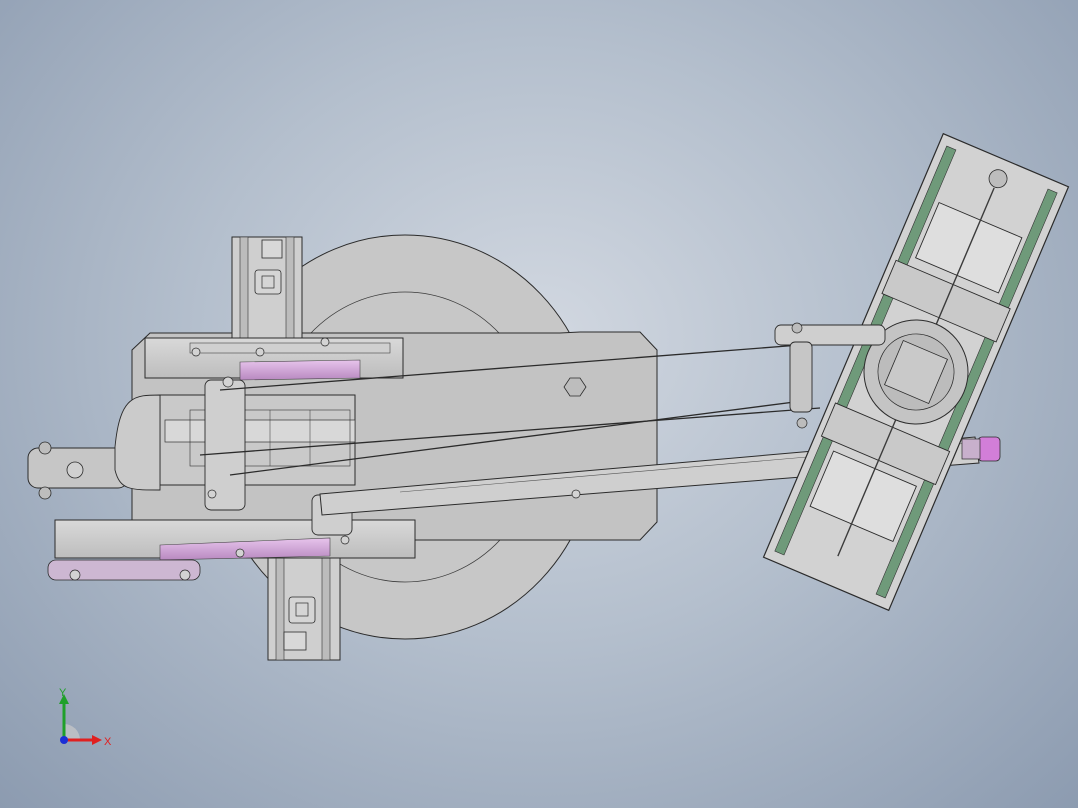 The width and height of the screenshot is (1078, 808). What do you see at coordinates (108, 742) in the screenshot?
I see `x-axis-label: X` at bounding box center [108, 742].